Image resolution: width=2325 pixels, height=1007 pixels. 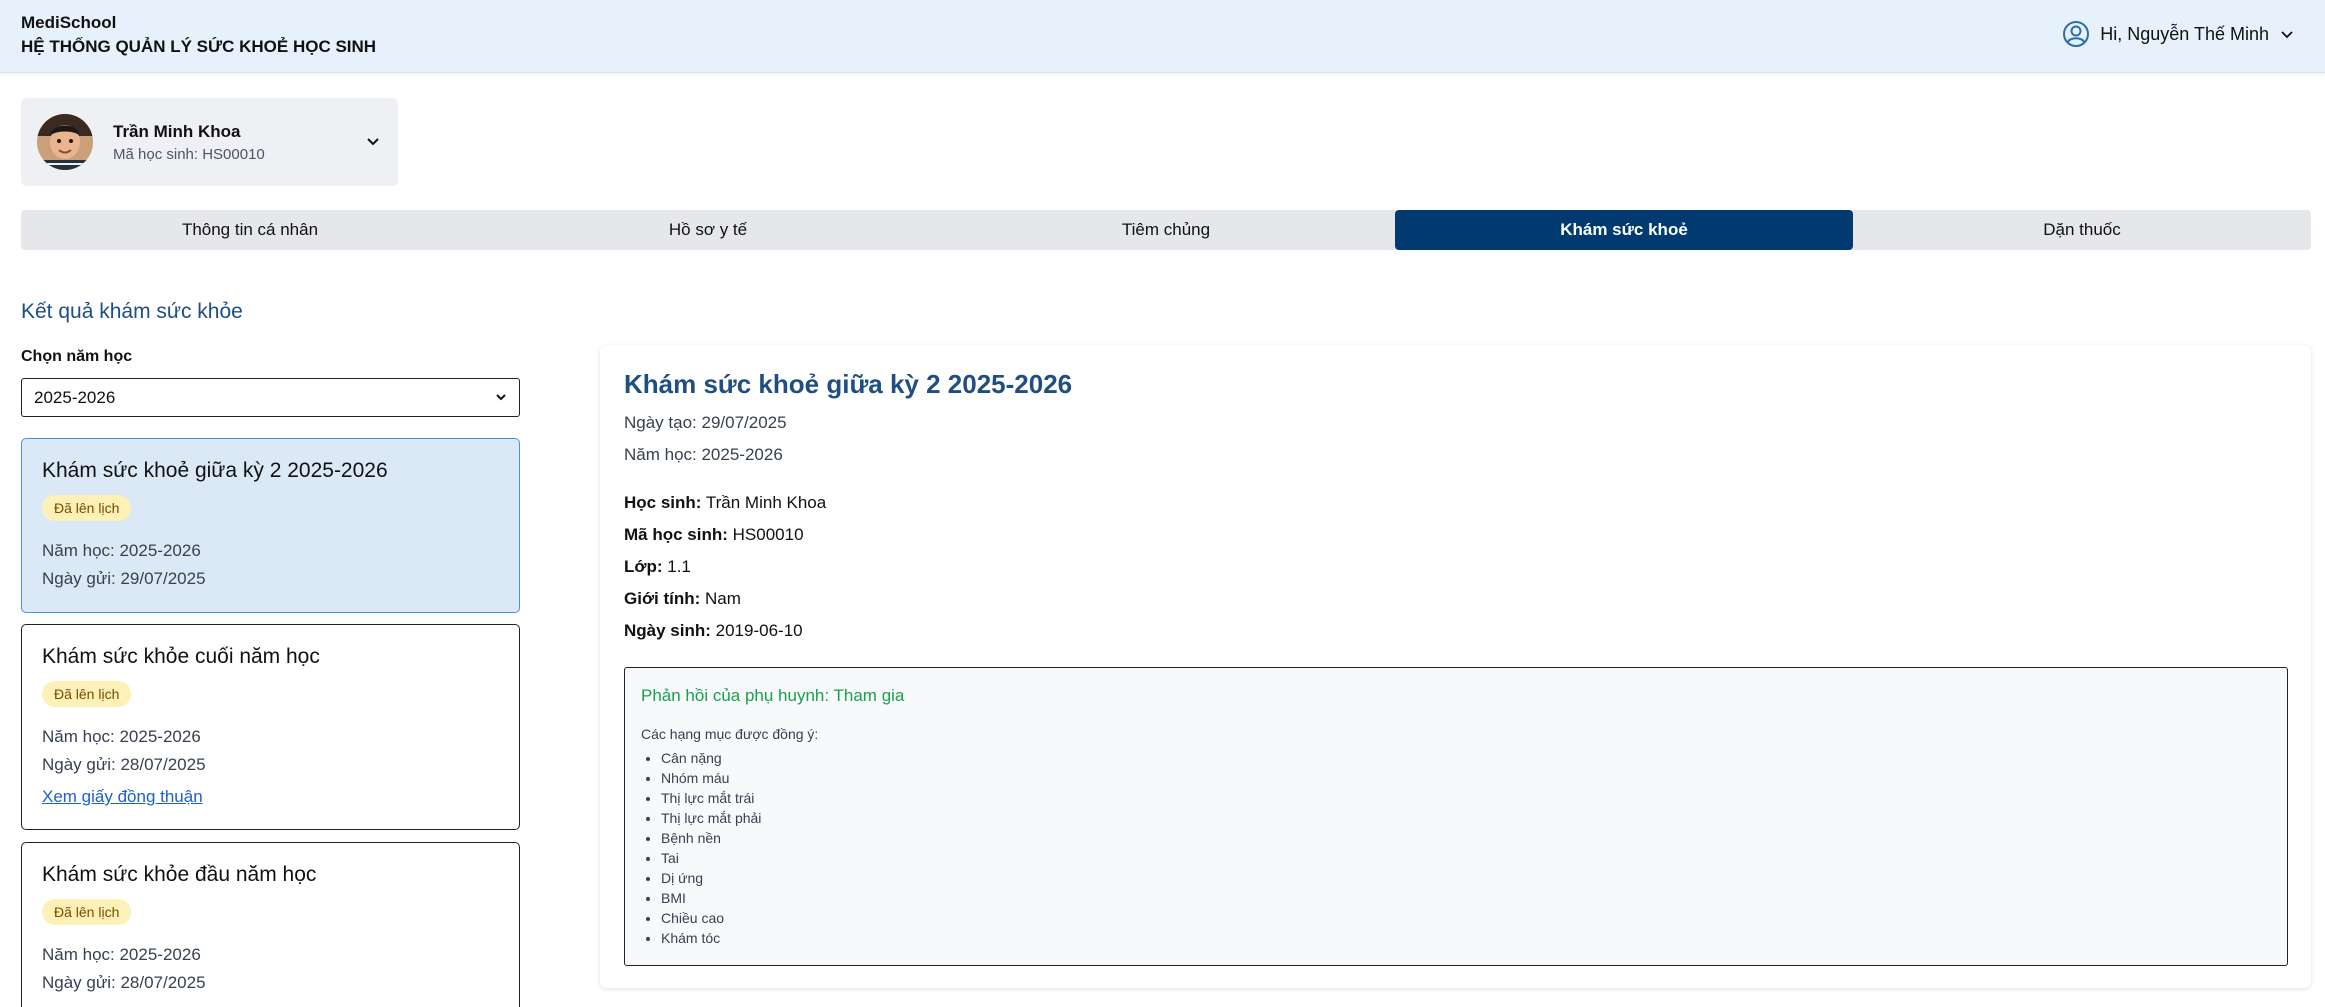 What do you see at coordinates (177, 131) in the screenshot?
I see `student-name: Trần Minh Khoa` at bounding box center [177, 131].